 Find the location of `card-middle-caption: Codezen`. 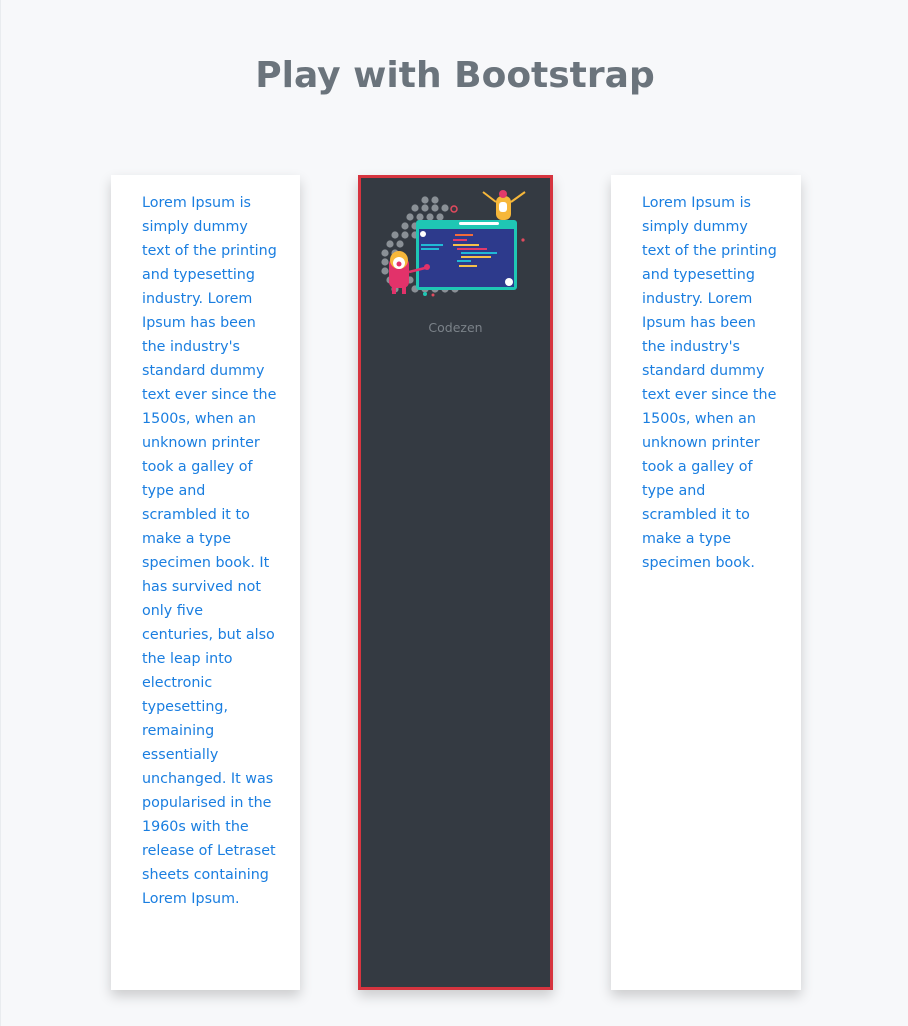

card-middle-caption: Codezen is located at coordinates (455, 327).